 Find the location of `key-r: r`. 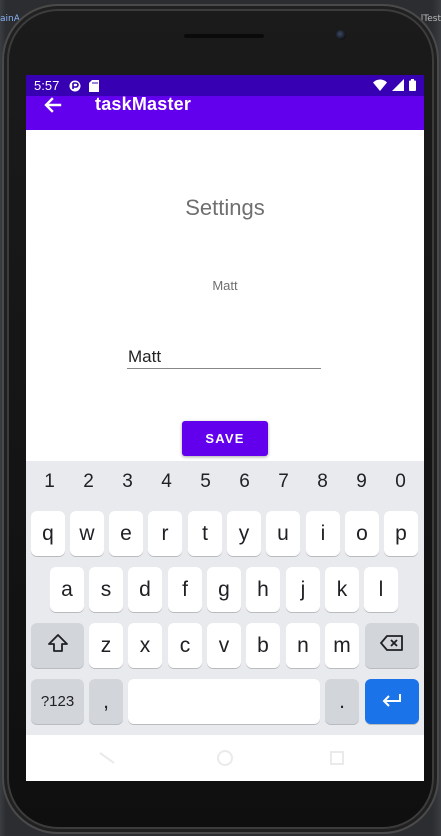

key-r: r is located at coordinates (165, 533).